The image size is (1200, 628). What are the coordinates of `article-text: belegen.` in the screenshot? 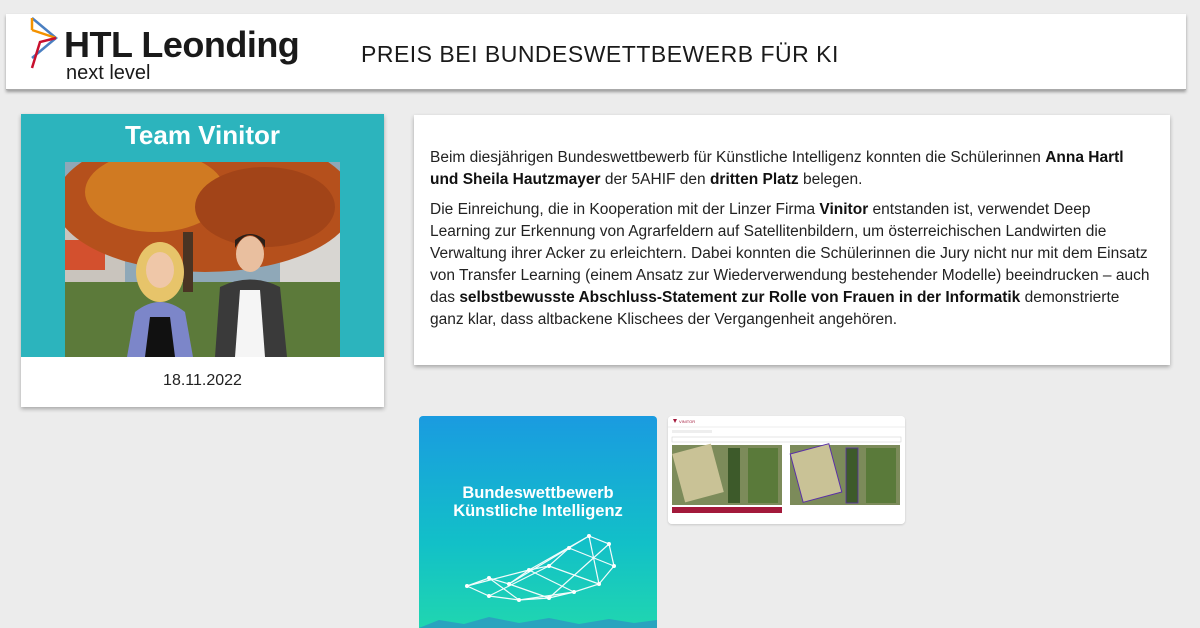 It's located at (830, 179).